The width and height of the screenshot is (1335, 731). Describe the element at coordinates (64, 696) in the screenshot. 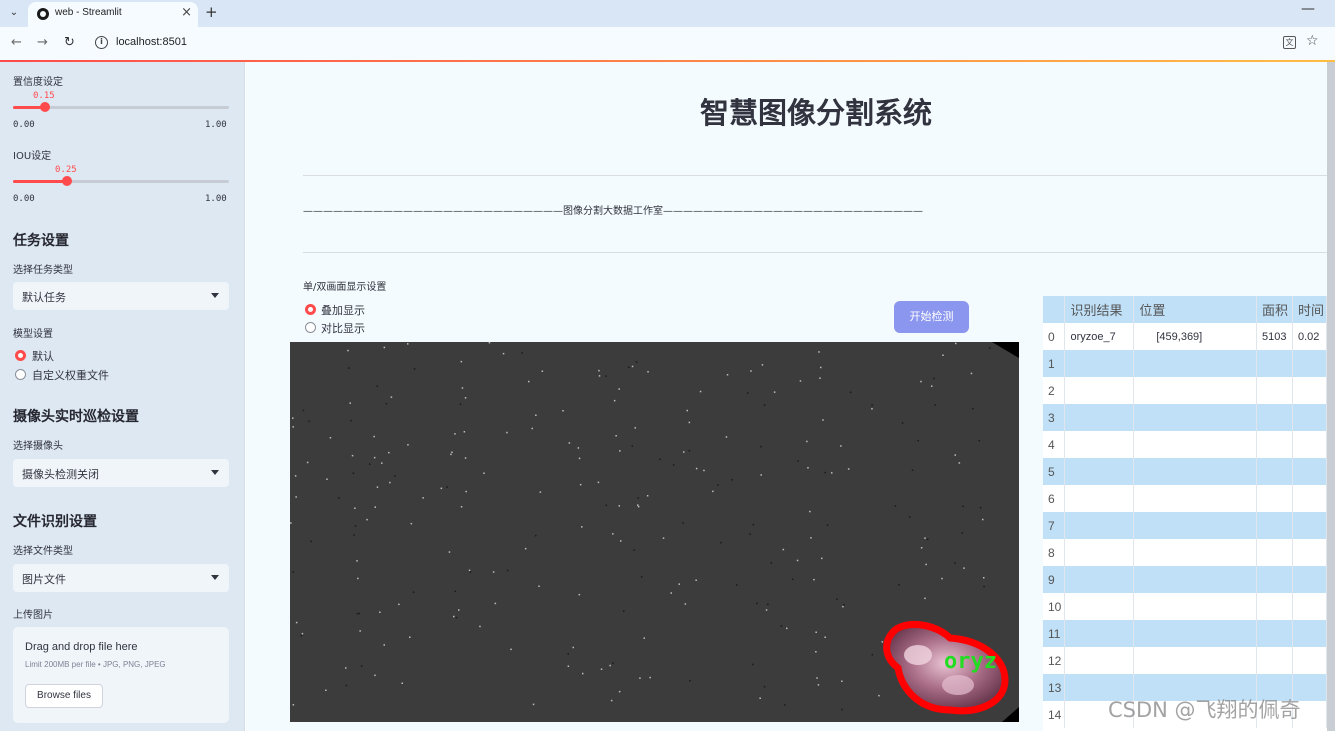

I see `browse-files-button: Browse files` at that location.